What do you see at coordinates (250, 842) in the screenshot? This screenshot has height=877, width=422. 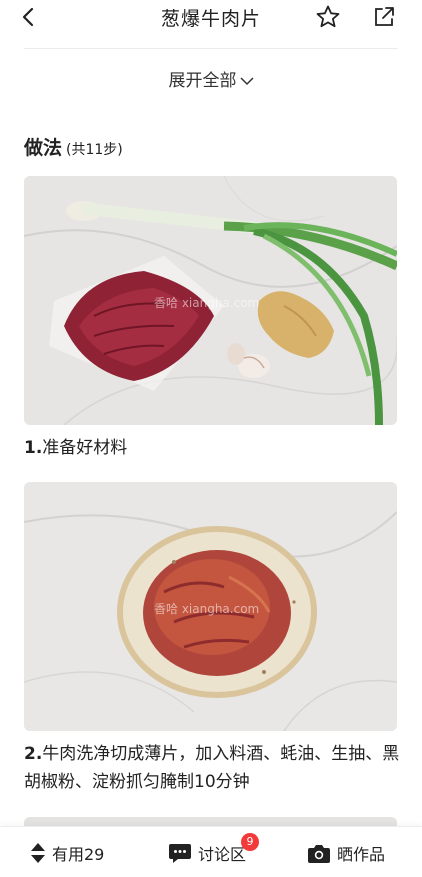 I see `notification-badge: 9` at bounding box center [250, 842].